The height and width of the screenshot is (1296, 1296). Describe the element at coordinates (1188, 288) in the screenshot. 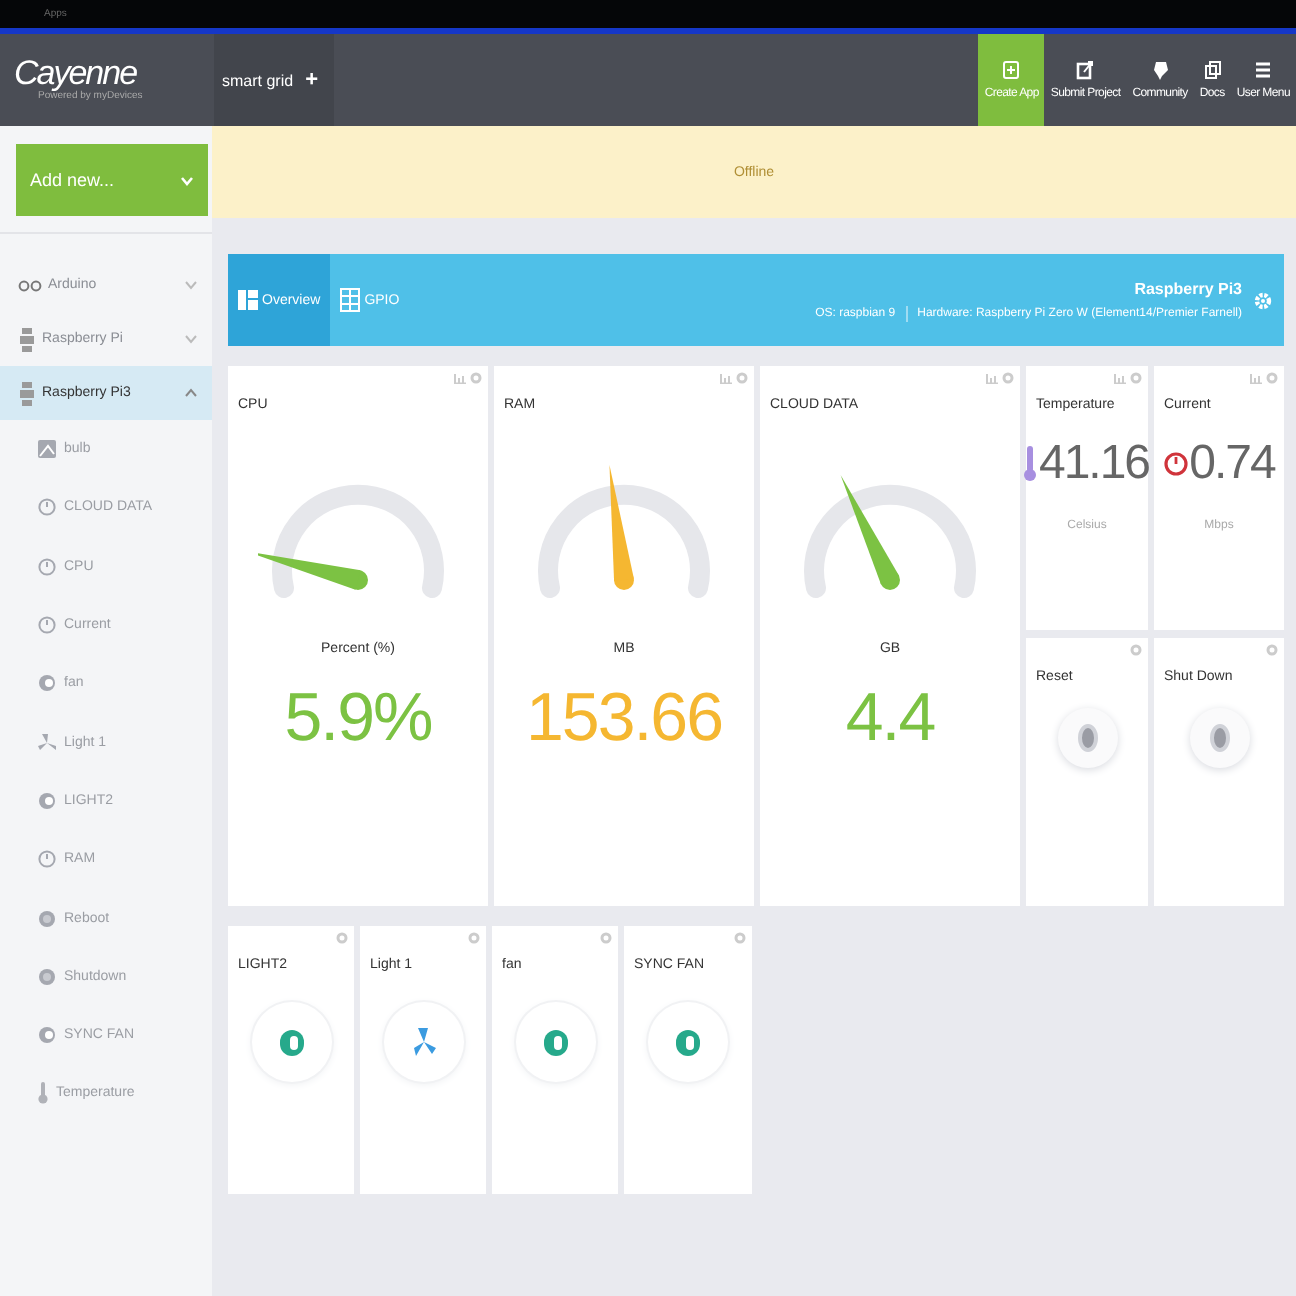

I see `device-name: Raspberry Pi3` at that location.